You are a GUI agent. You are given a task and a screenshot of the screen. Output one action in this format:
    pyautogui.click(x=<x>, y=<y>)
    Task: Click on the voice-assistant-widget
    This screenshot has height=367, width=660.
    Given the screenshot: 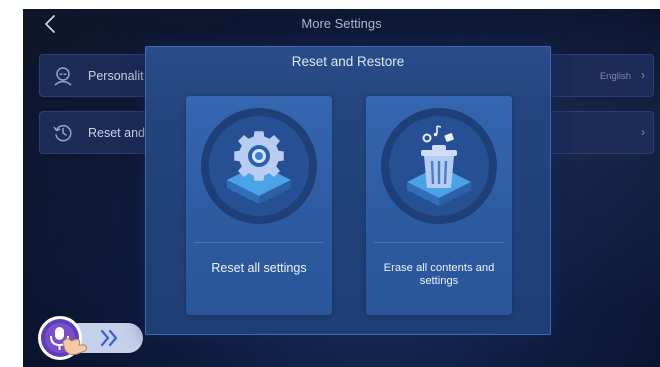 What is the action you would take?
    pyautogui.click(x=92, y=338)
    